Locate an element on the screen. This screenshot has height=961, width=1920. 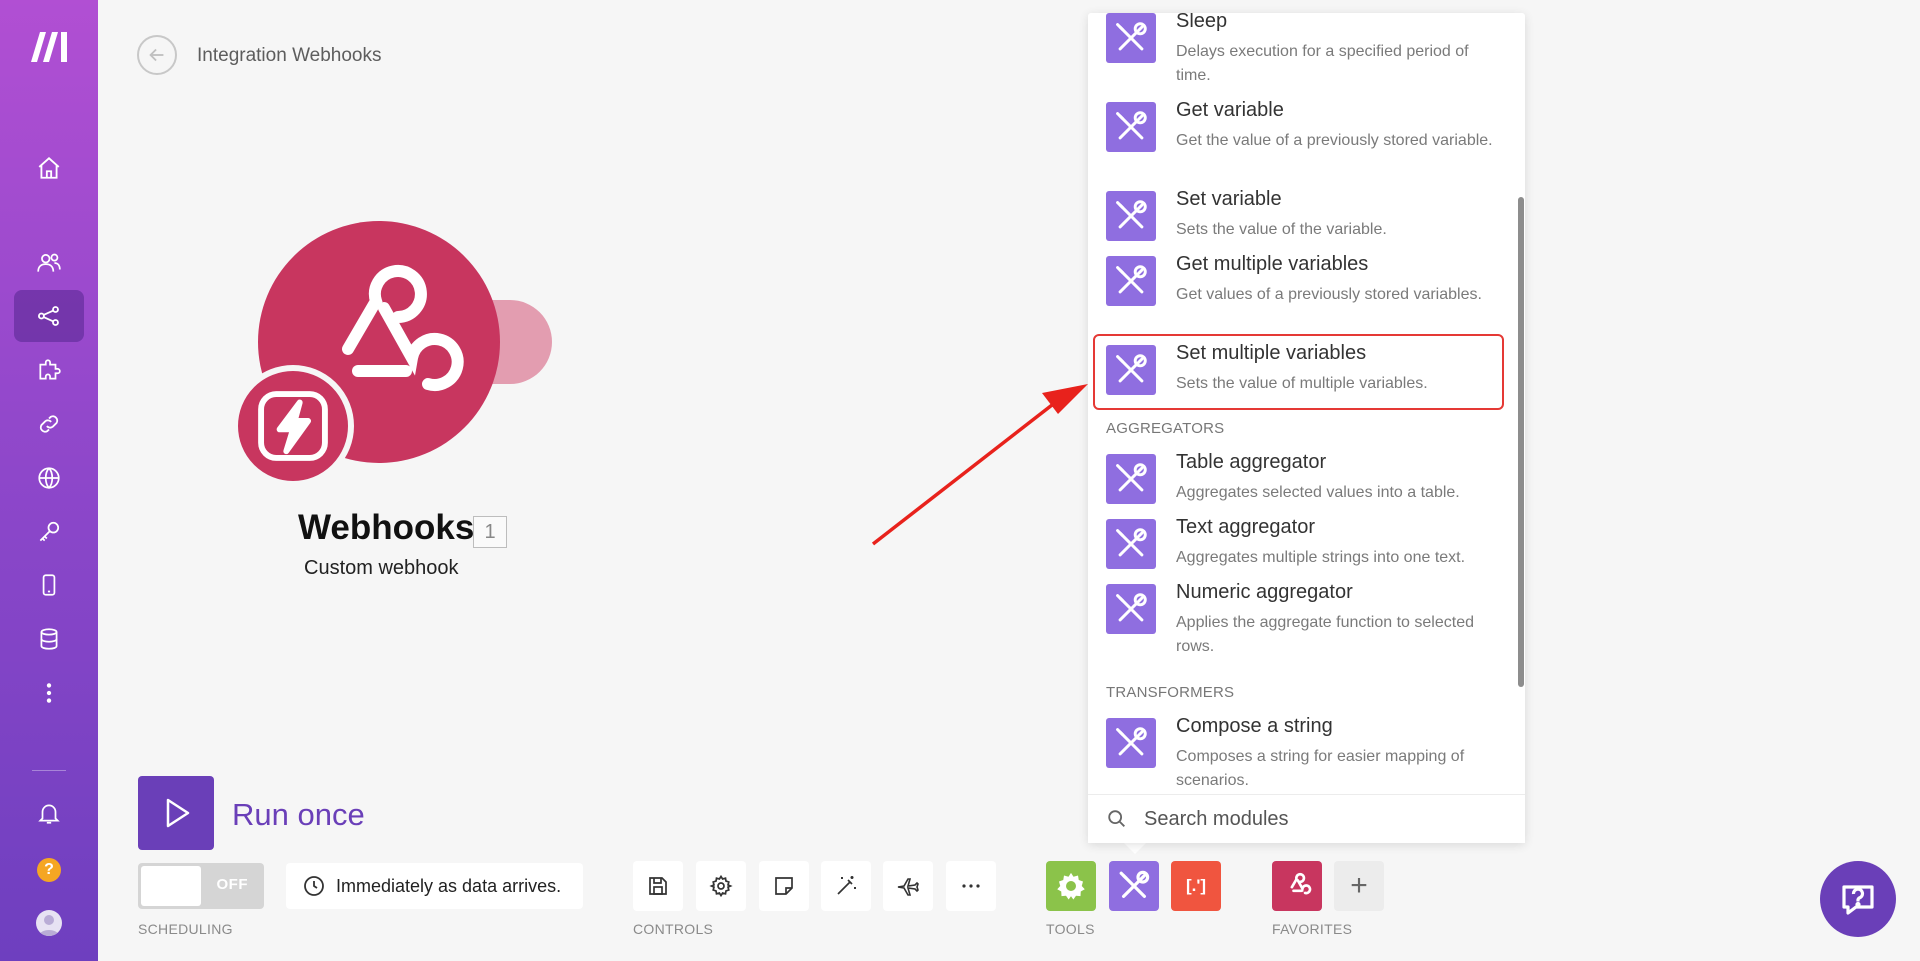
note-icon is located at coordinates (784, 886).